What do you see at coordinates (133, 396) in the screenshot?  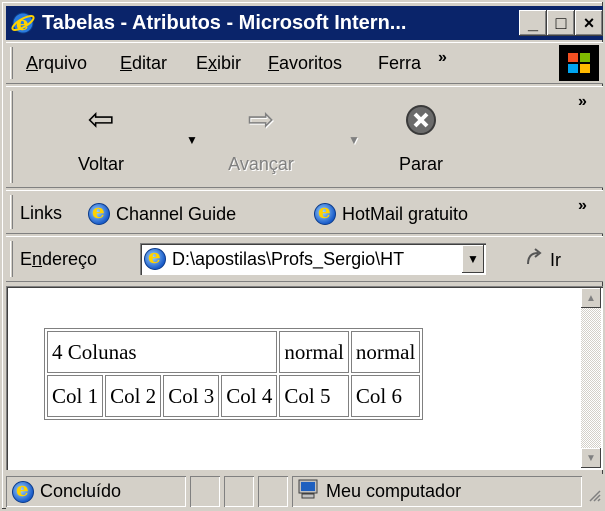 I see `table-cell: Col 2` at bounding box center [133, 396].